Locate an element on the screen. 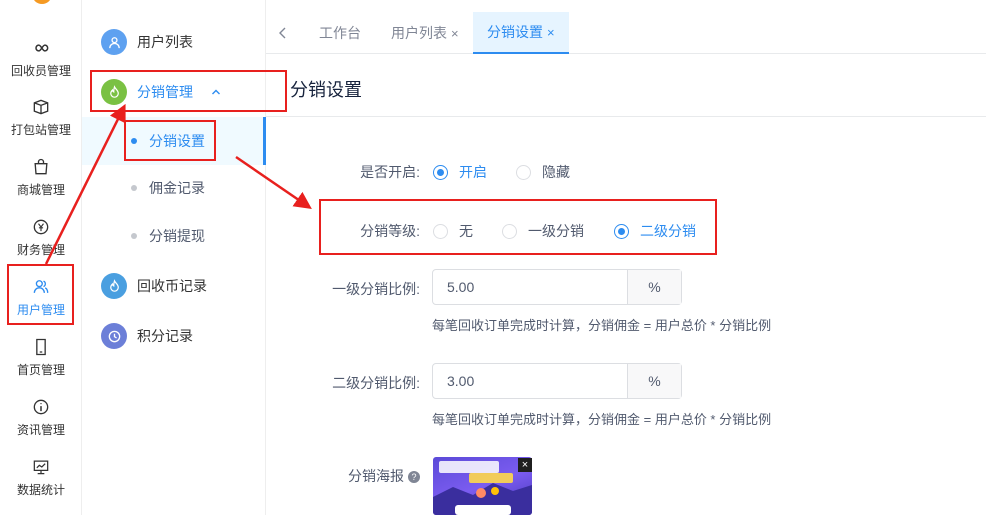 The width and height of the screenshot is (986, 517). rail-label: 打包站管理 is located at coordinates (40, 130).